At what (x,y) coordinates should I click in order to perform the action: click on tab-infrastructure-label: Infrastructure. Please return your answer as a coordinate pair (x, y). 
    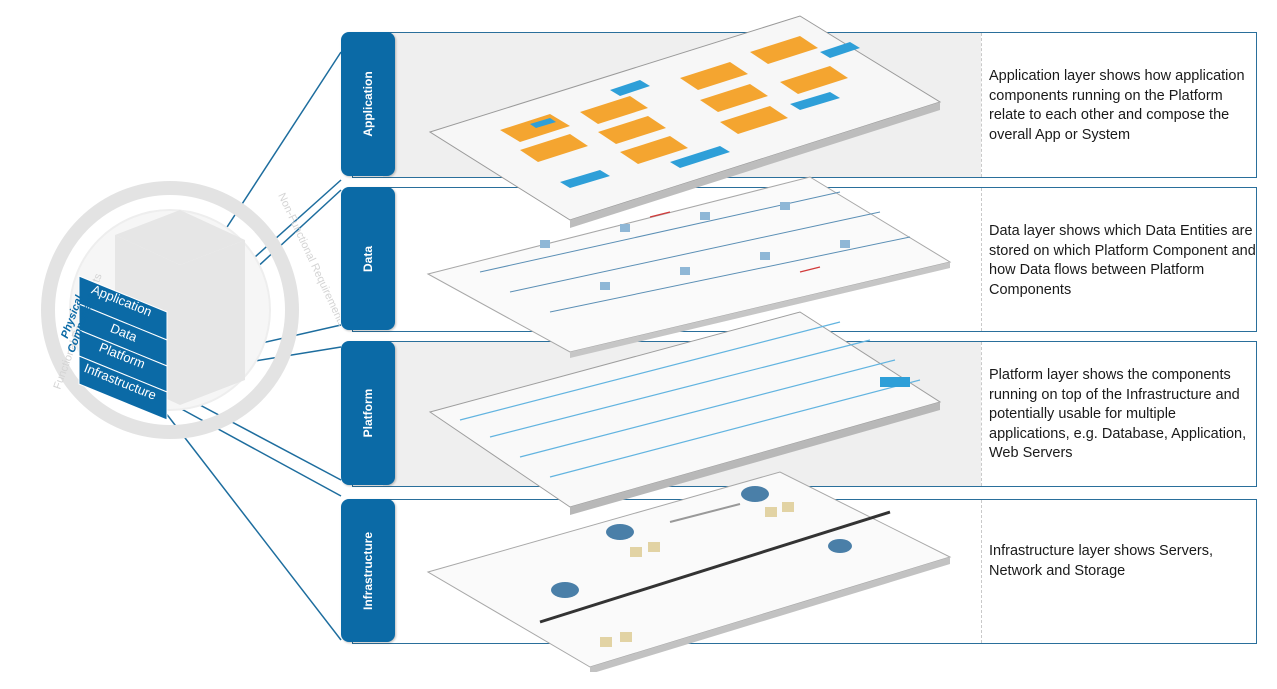
    Looking at the image, I should click on (368, 570).